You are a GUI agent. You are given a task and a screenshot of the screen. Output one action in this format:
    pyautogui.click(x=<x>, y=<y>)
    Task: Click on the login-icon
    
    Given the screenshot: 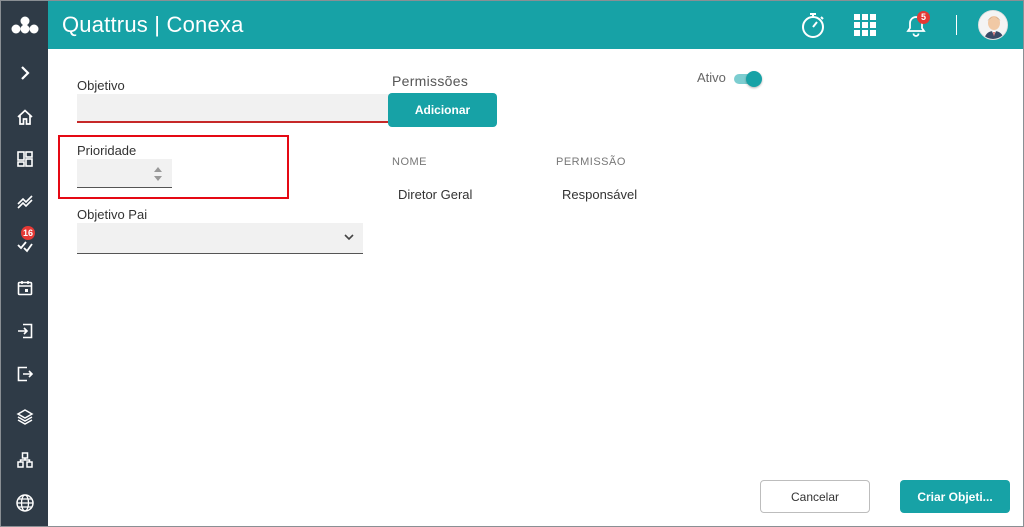 What is the action you would take?
    pyautogui.click(x=24, y=331)
    